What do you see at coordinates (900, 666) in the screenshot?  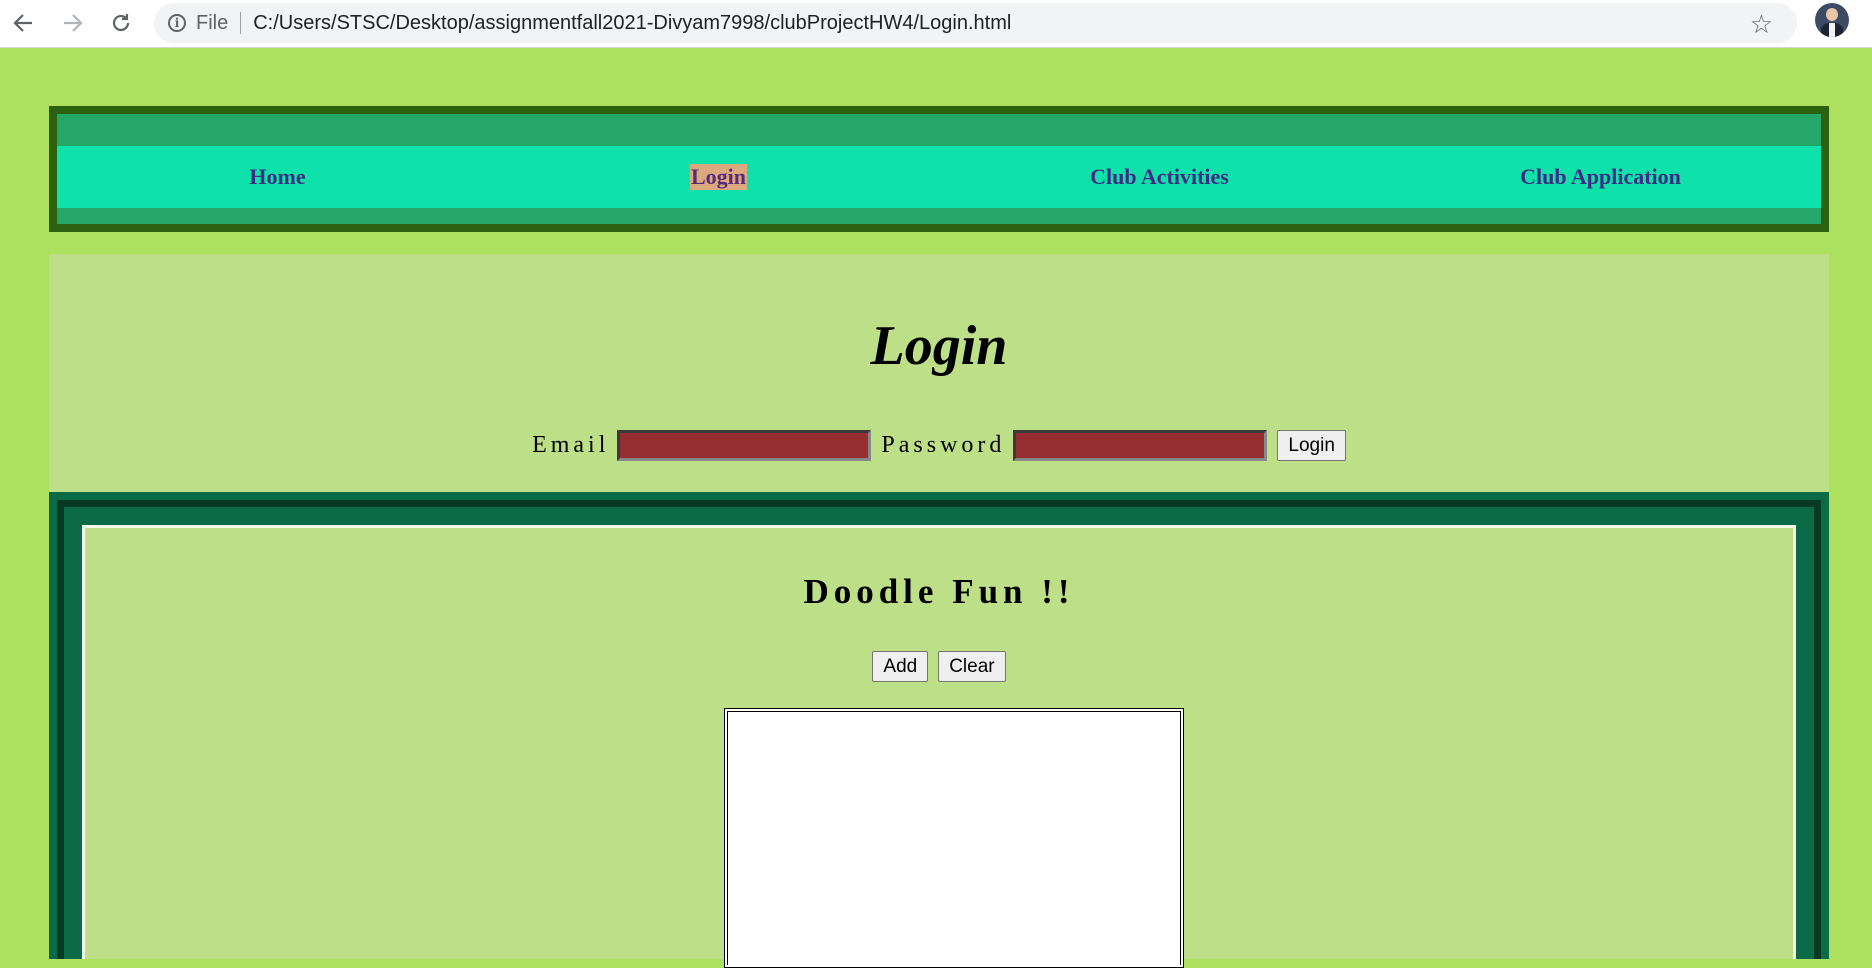 I see `add-button: Add` at bounding box center [900, 666].